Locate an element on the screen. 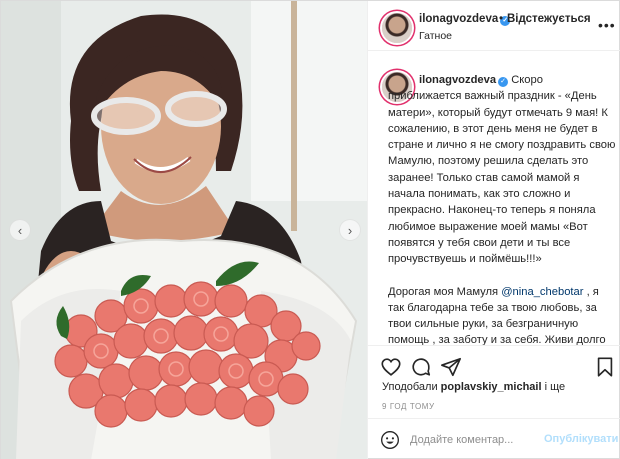 Image resolution: width=620 pixels, height=459 pixels. action-bar is located at coordinates (494, 365).